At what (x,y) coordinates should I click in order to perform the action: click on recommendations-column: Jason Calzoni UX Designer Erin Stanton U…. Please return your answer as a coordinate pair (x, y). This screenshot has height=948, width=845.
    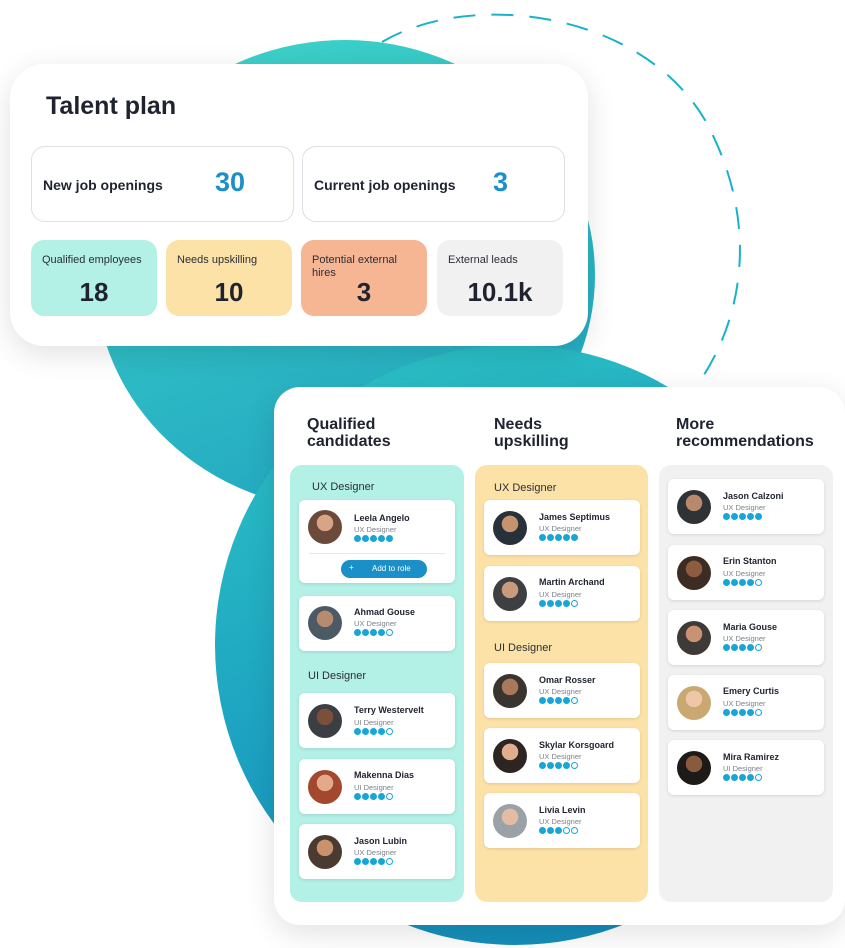
    Looking at the image, I should click on (746, 683).